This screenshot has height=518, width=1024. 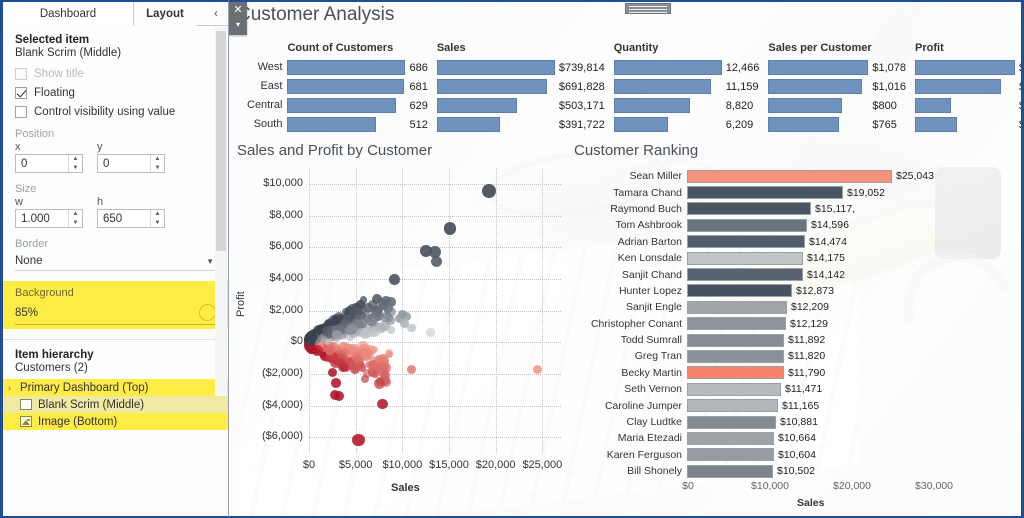 What do you see at coordinates (795, 192) in the screenshot?
I see `table-row: Tamara Chand $19,052` at bounding box center [795, 192].